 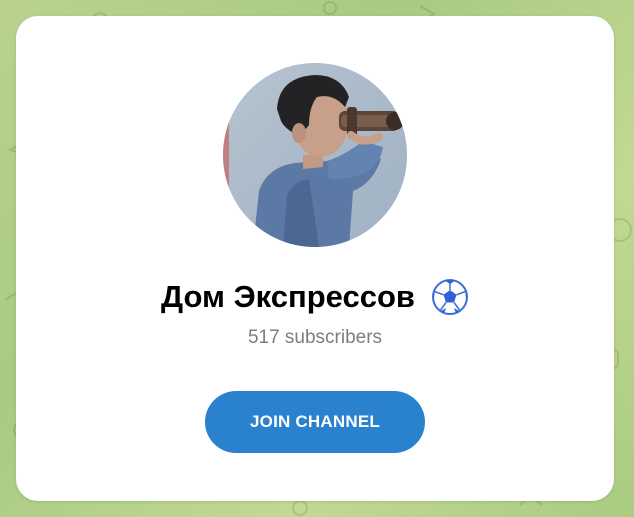 I want to click on soccer-ball-icon, so click(x=450, y=297).